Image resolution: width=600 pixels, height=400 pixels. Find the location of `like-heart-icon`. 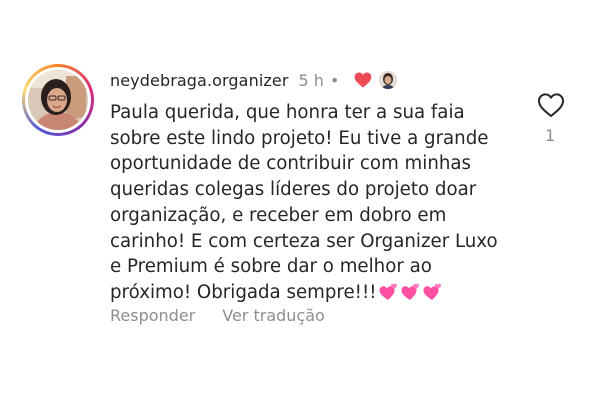

like-heart-icon is located at coordinates (551, 105).